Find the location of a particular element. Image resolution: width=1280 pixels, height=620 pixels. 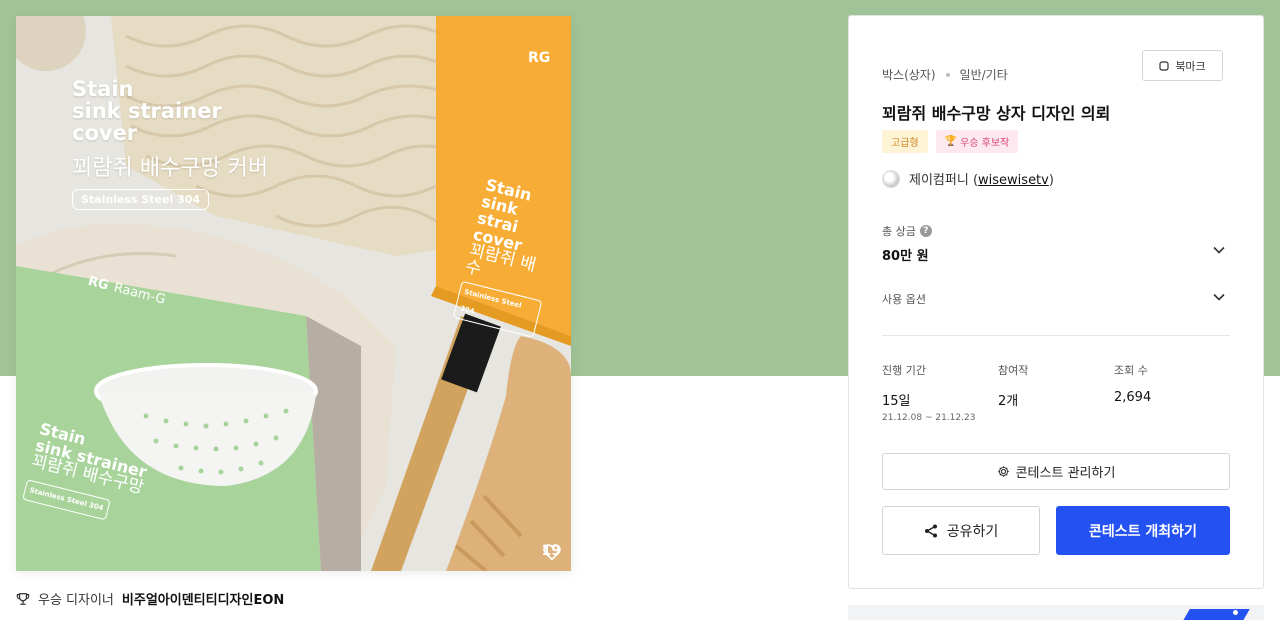

image-title-line: Stain is located at coordinates (103, 89).